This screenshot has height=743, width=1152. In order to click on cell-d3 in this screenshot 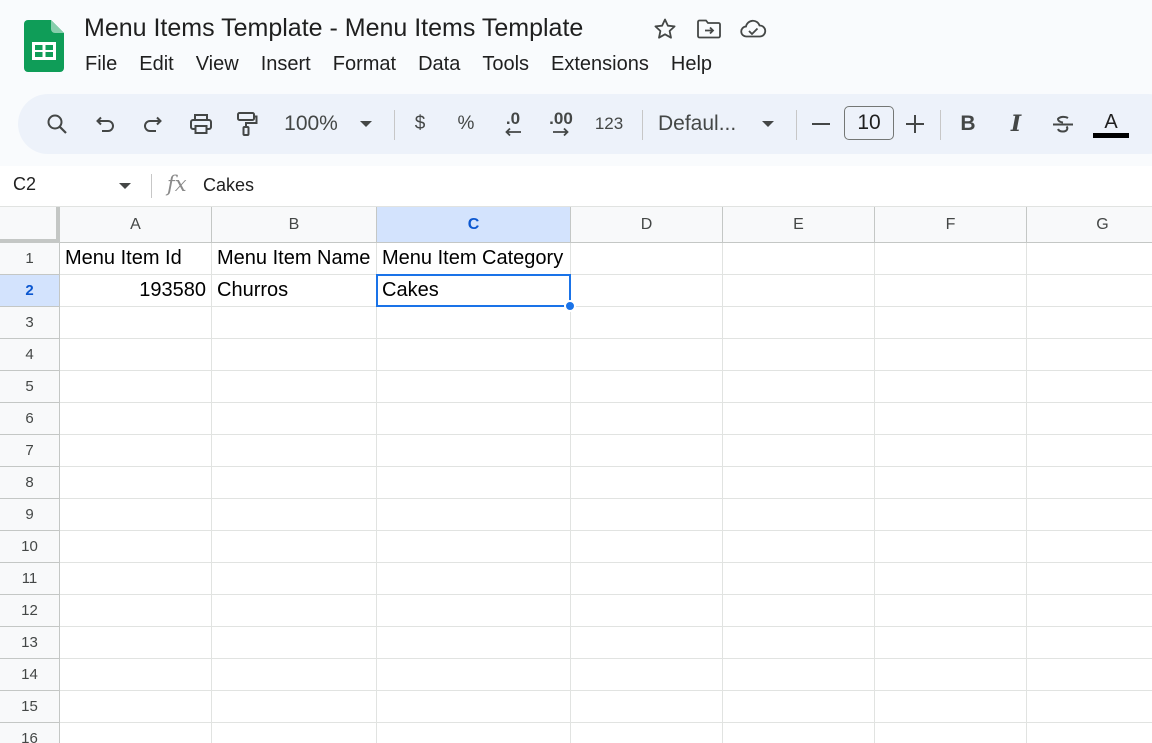, I will do `click(647, 323)`.